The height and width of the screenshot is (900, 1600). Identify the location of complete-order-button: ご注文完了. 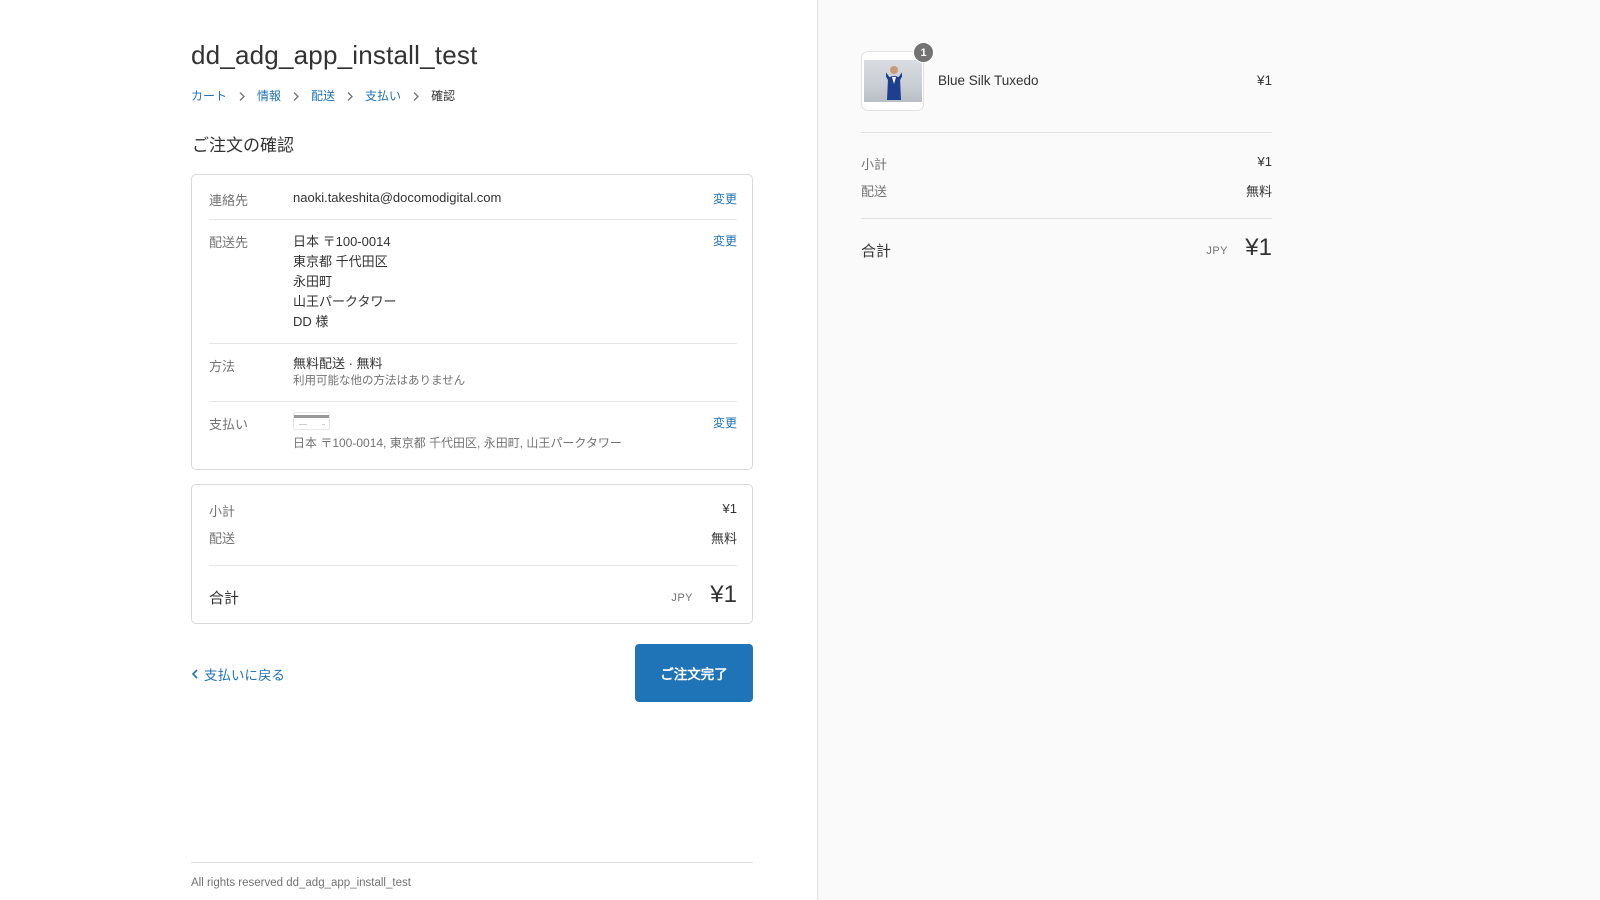
(694, 673).